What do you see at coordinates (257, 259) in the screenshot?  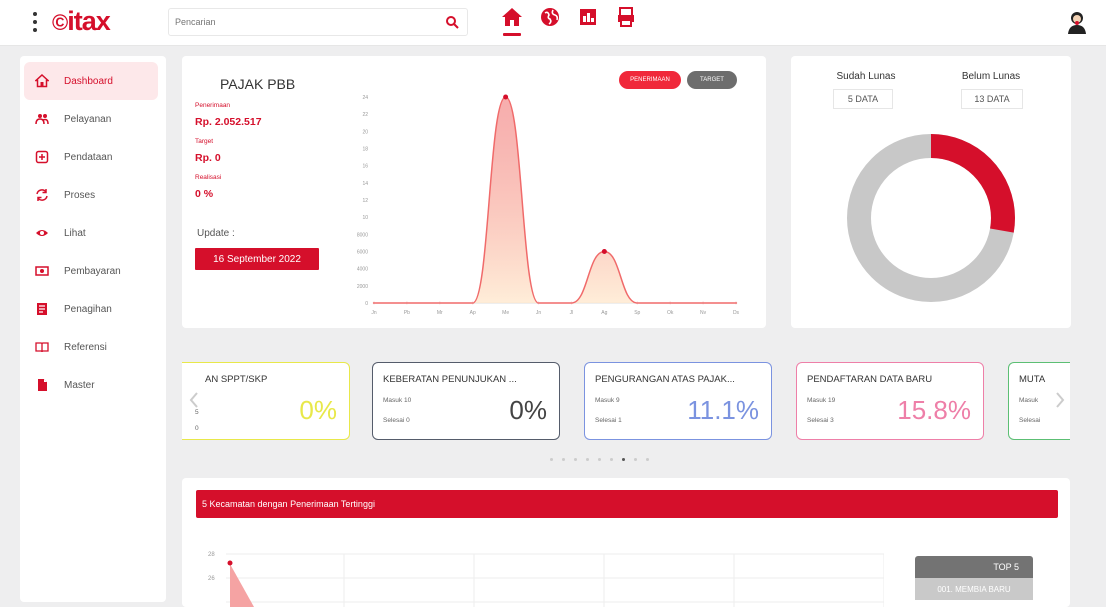 I see `update-date: 16 September 2022` at bounding box center [257, 259].